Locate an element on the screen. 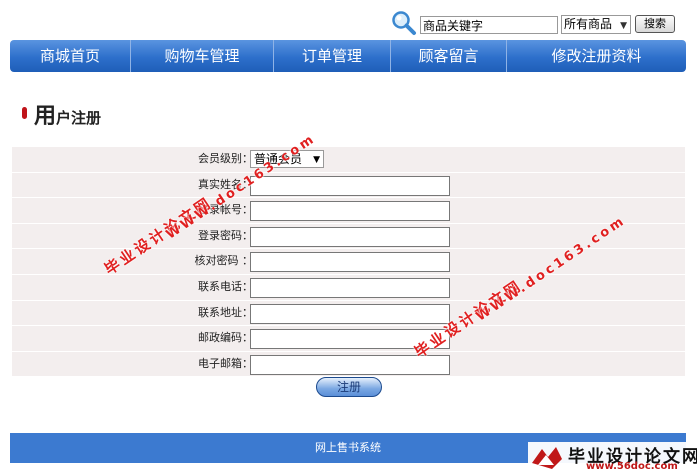  page-title-big-char: 用 is located at coordinates (45, 116).